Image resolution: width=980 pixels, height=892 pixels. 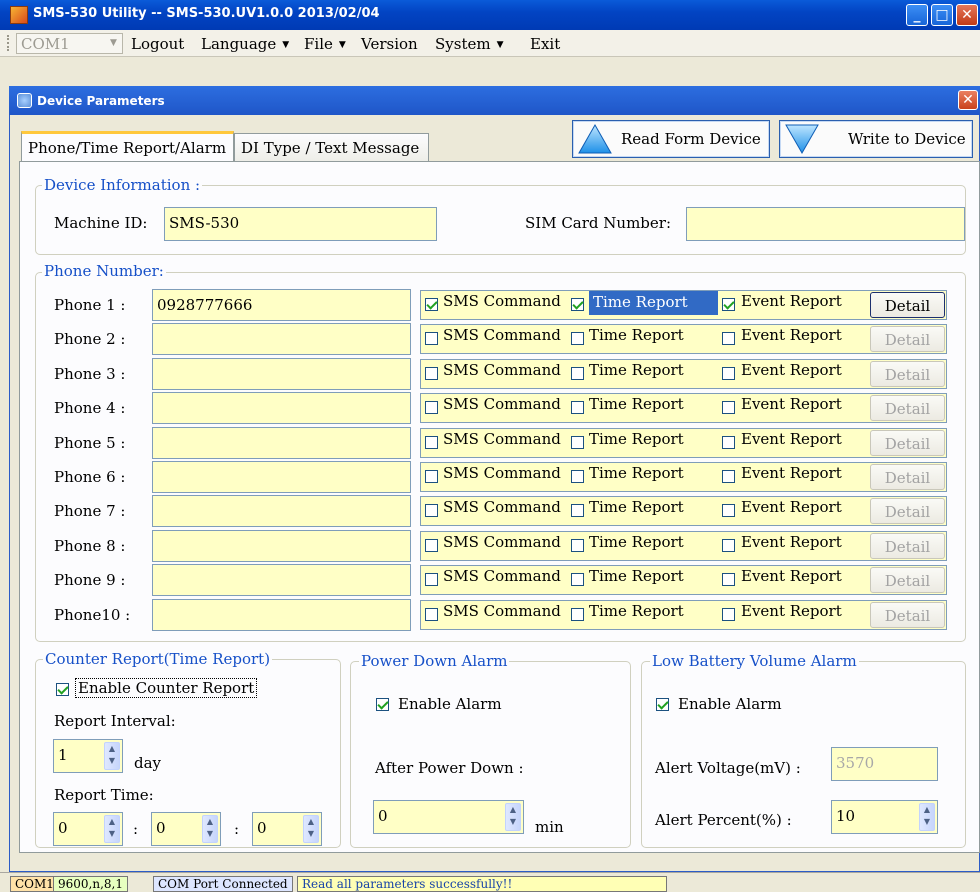 What do you see at coordinates (876, 139) in the screenshot?
I see `write-to-device-button: Write to Device` at bounding box center [876, 139].